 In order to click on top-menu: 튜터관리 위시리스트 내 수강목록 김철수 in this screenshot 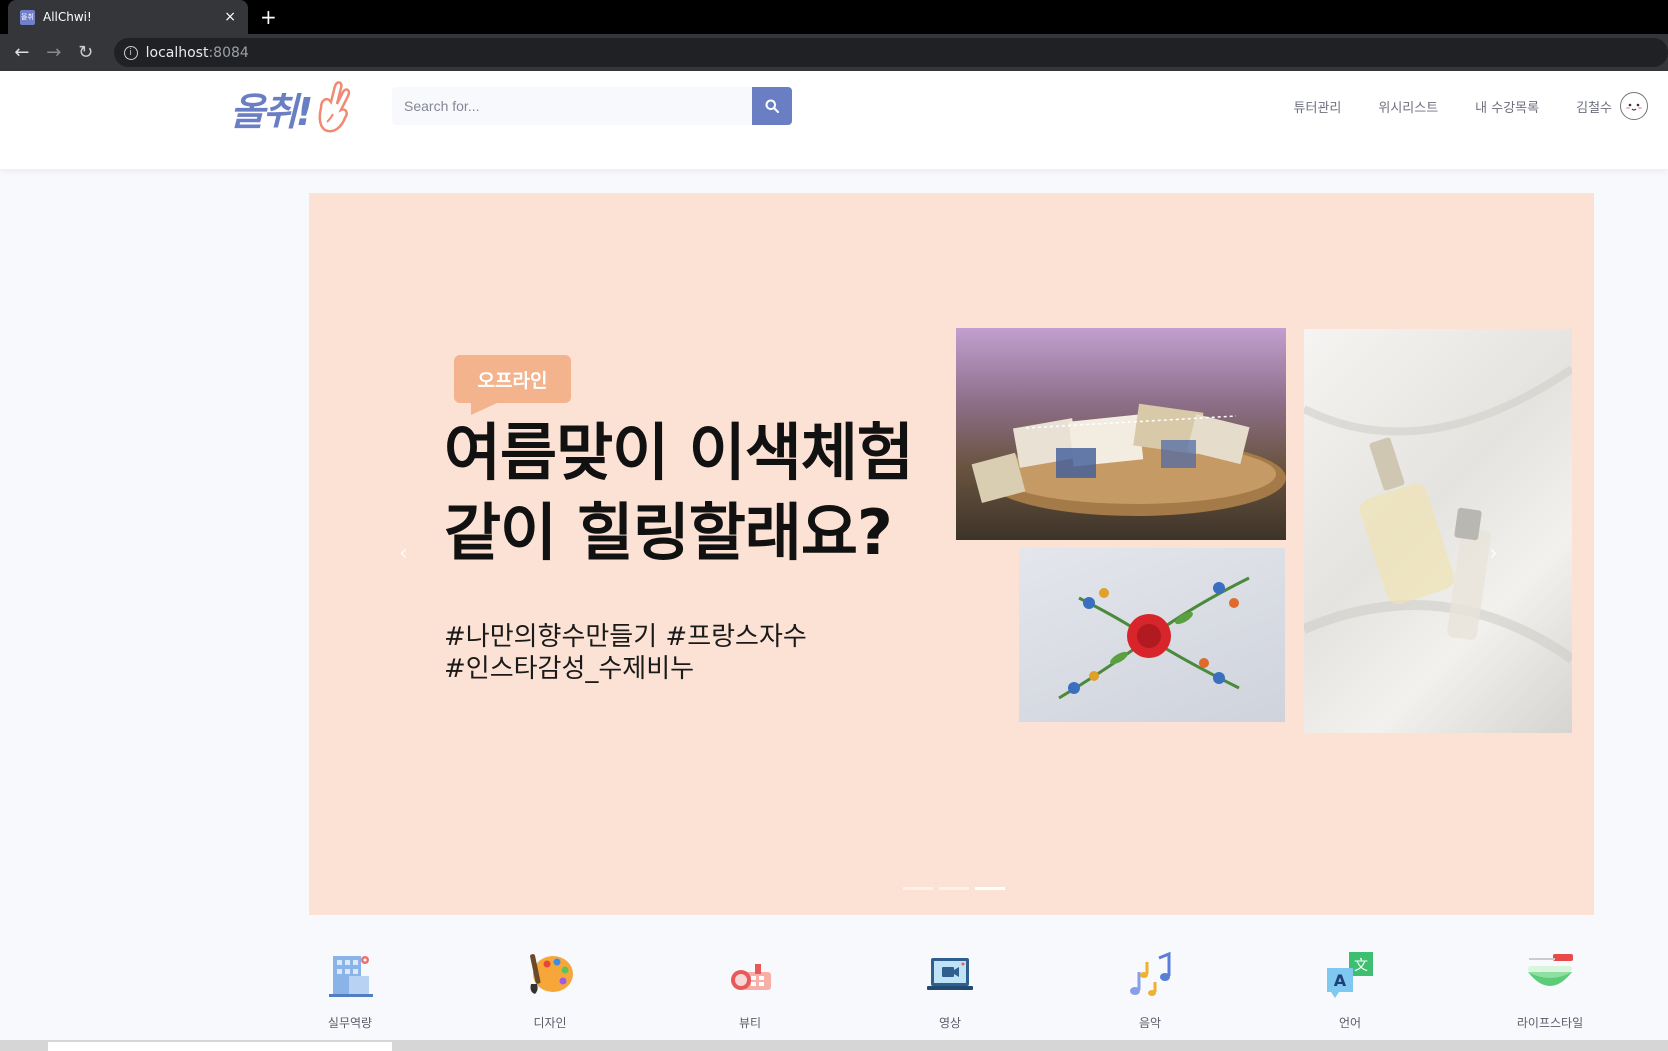, I will do `click(1452, 106)`.